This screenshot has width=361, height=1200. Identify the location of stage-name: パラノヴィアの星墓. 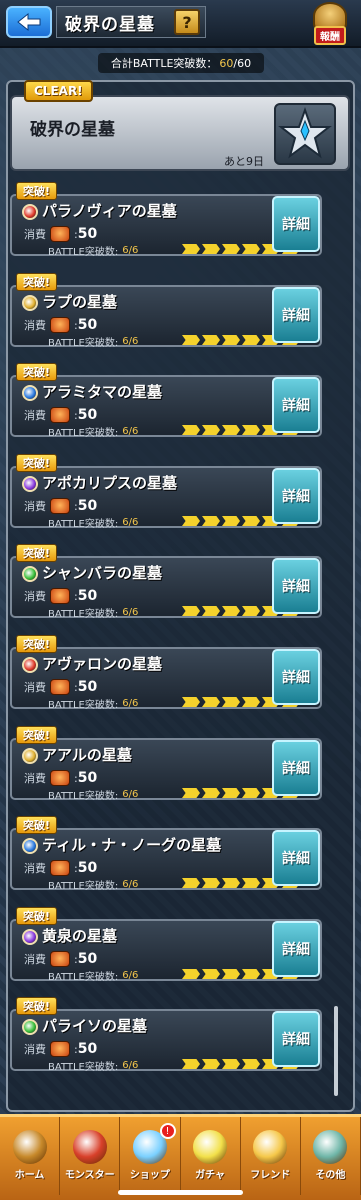
(109, 211).